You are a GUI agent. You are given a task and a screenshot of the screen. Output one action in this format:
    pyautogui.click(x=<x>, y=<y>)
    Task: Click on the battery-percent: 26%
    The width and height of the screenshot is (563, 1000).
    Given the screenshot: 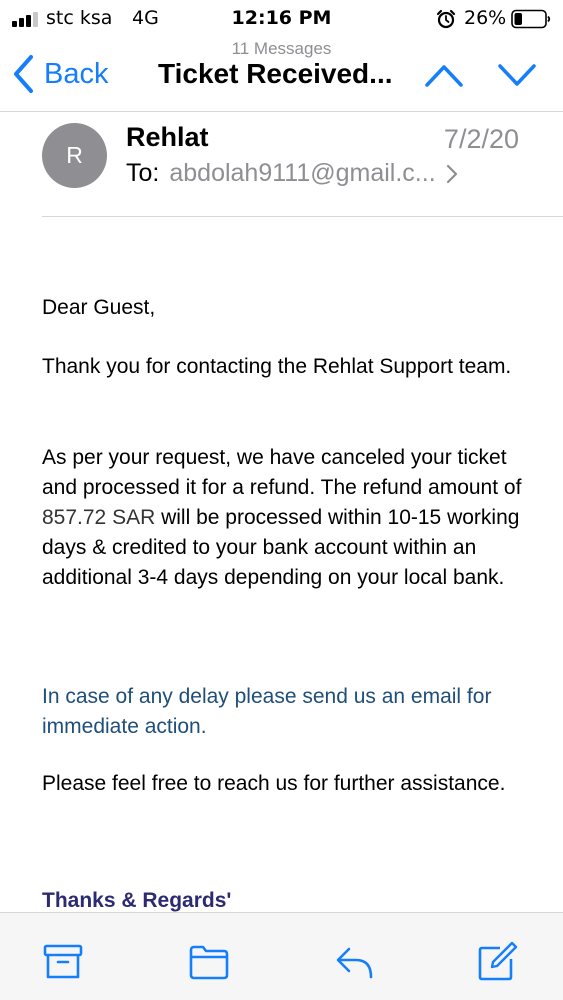 What is the action you would take?
    pyautogui.click(x=485, y=18)
    